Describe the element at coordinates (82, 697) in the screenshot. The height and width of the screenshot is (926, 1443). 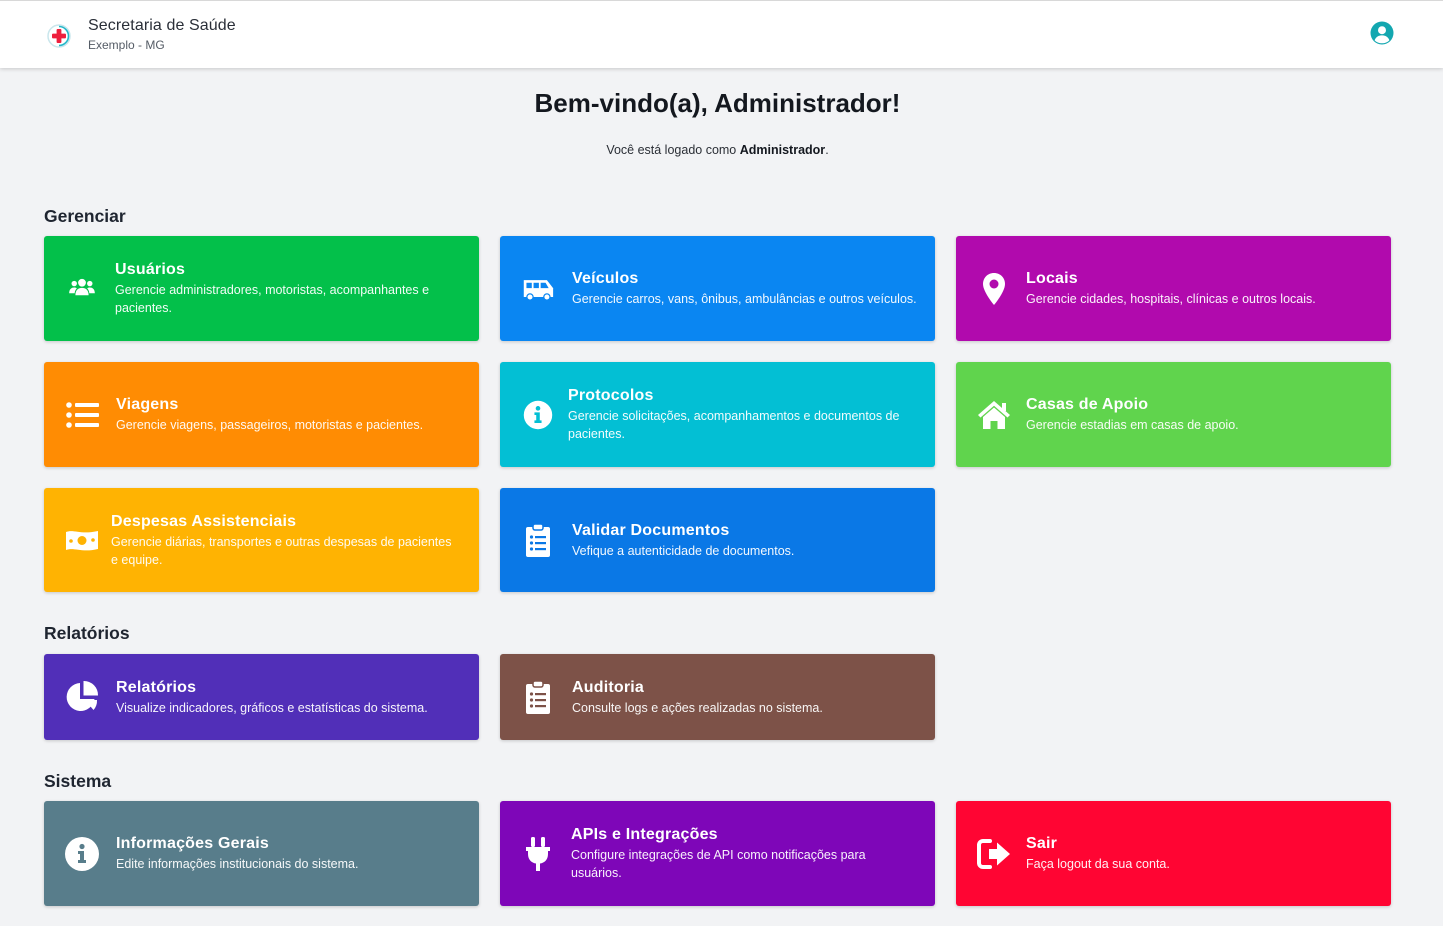
I see `pie-chart-icon` at that location.